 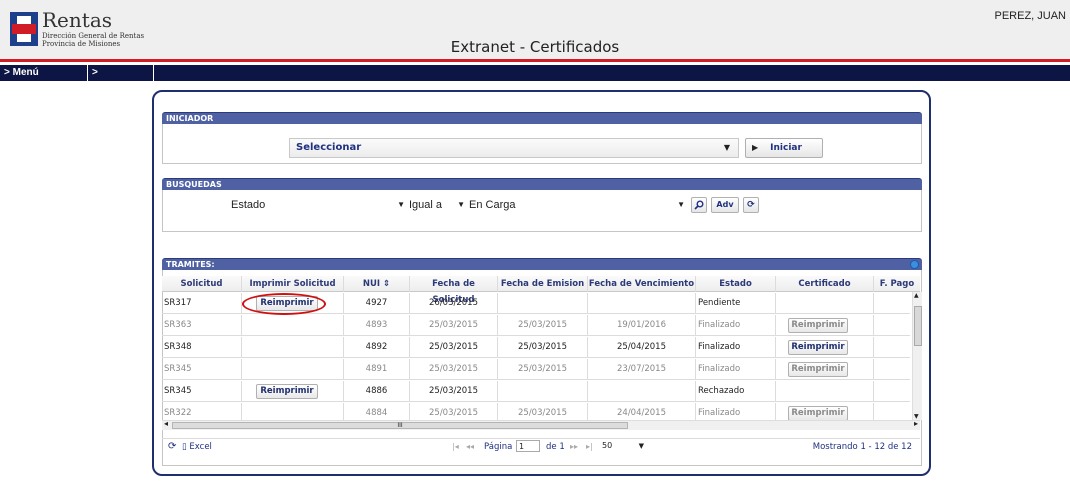 I want to click on hscroll-grip: III, so click(x=400, y=425).